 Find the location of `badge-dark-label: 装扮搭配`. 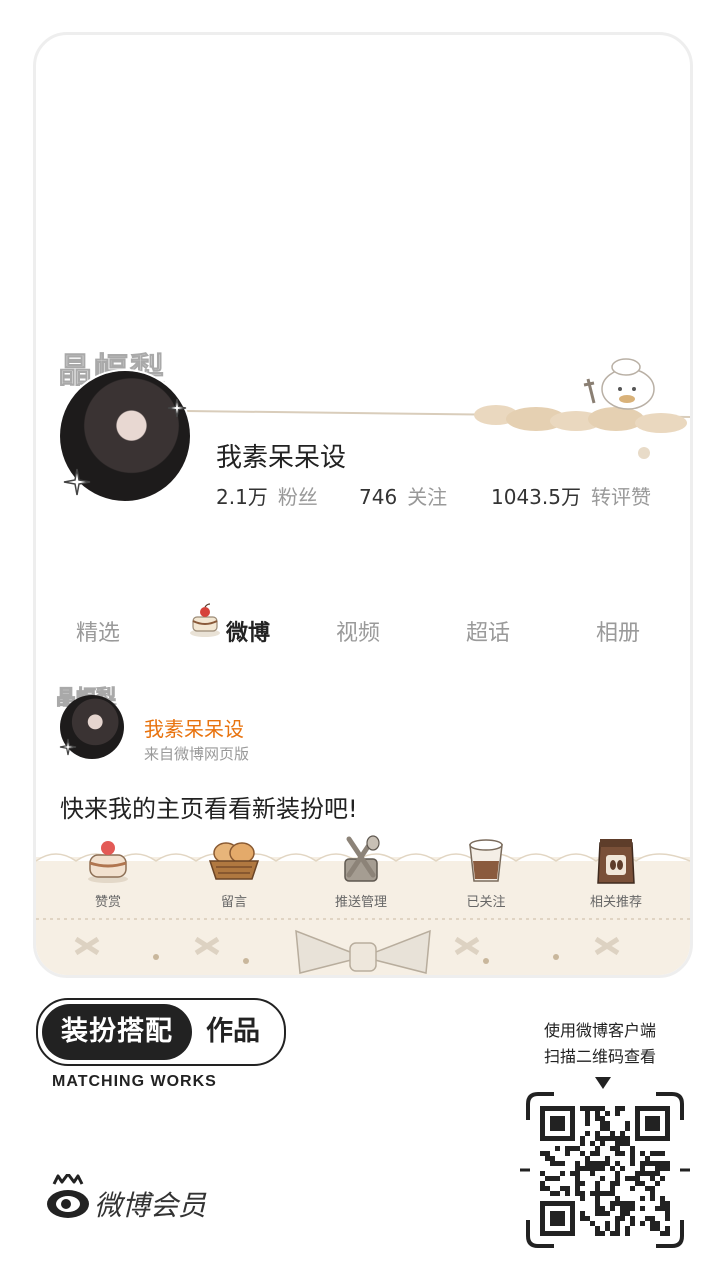

badge-dark-label: 装扮搭配 is located at coordinates (117, 1032).